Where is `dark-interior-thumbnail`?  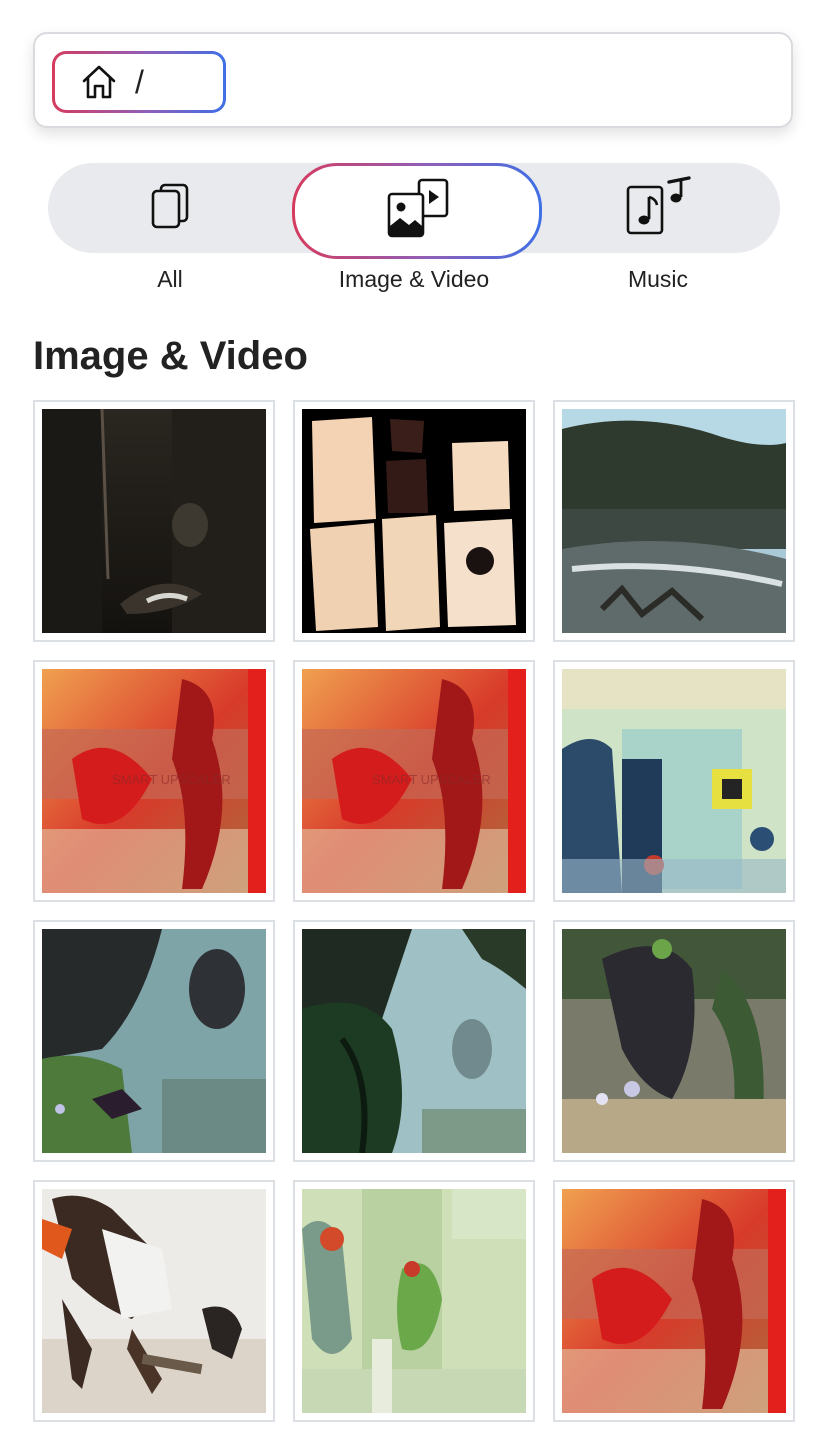 dark-interior-thumbnail is located at coordinates (154, 521).